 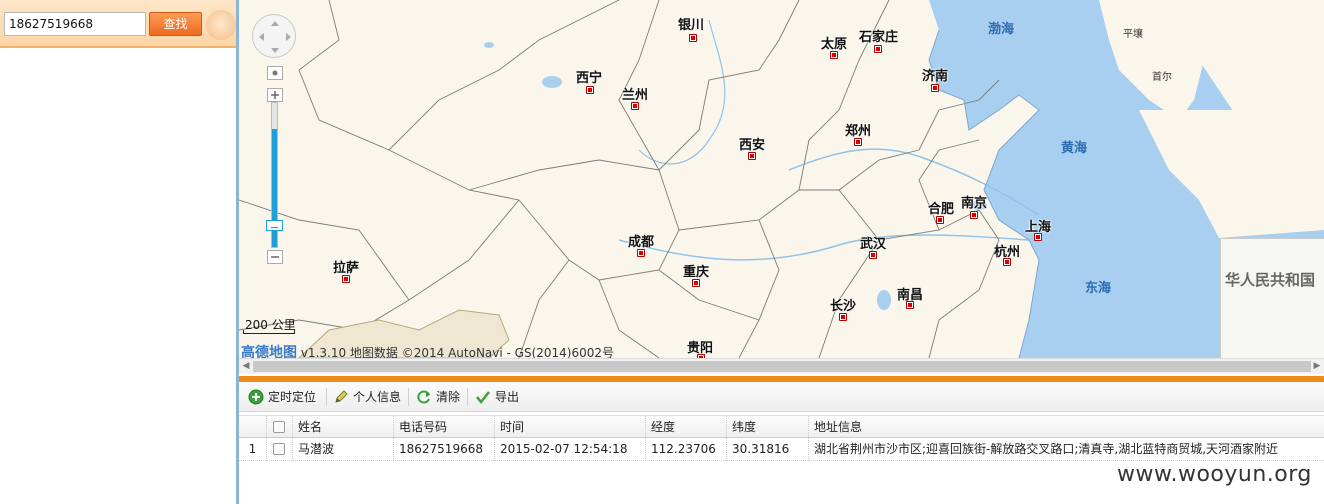 I want to click on city-marker-yinchuan, so click(x=693, y=38).